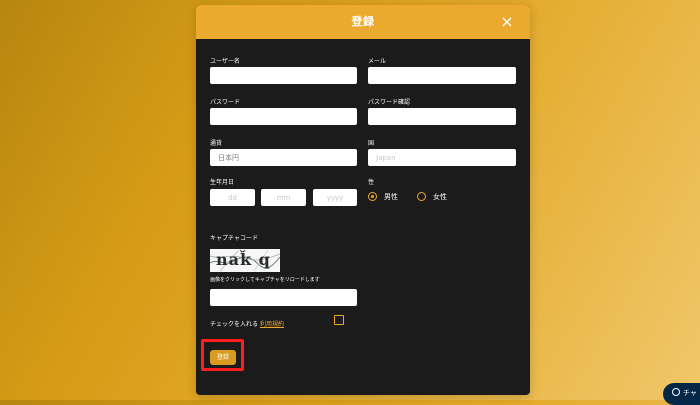  Describe the element at coordinates (283, 75) in the screenshot. I see `username-input` at that location.